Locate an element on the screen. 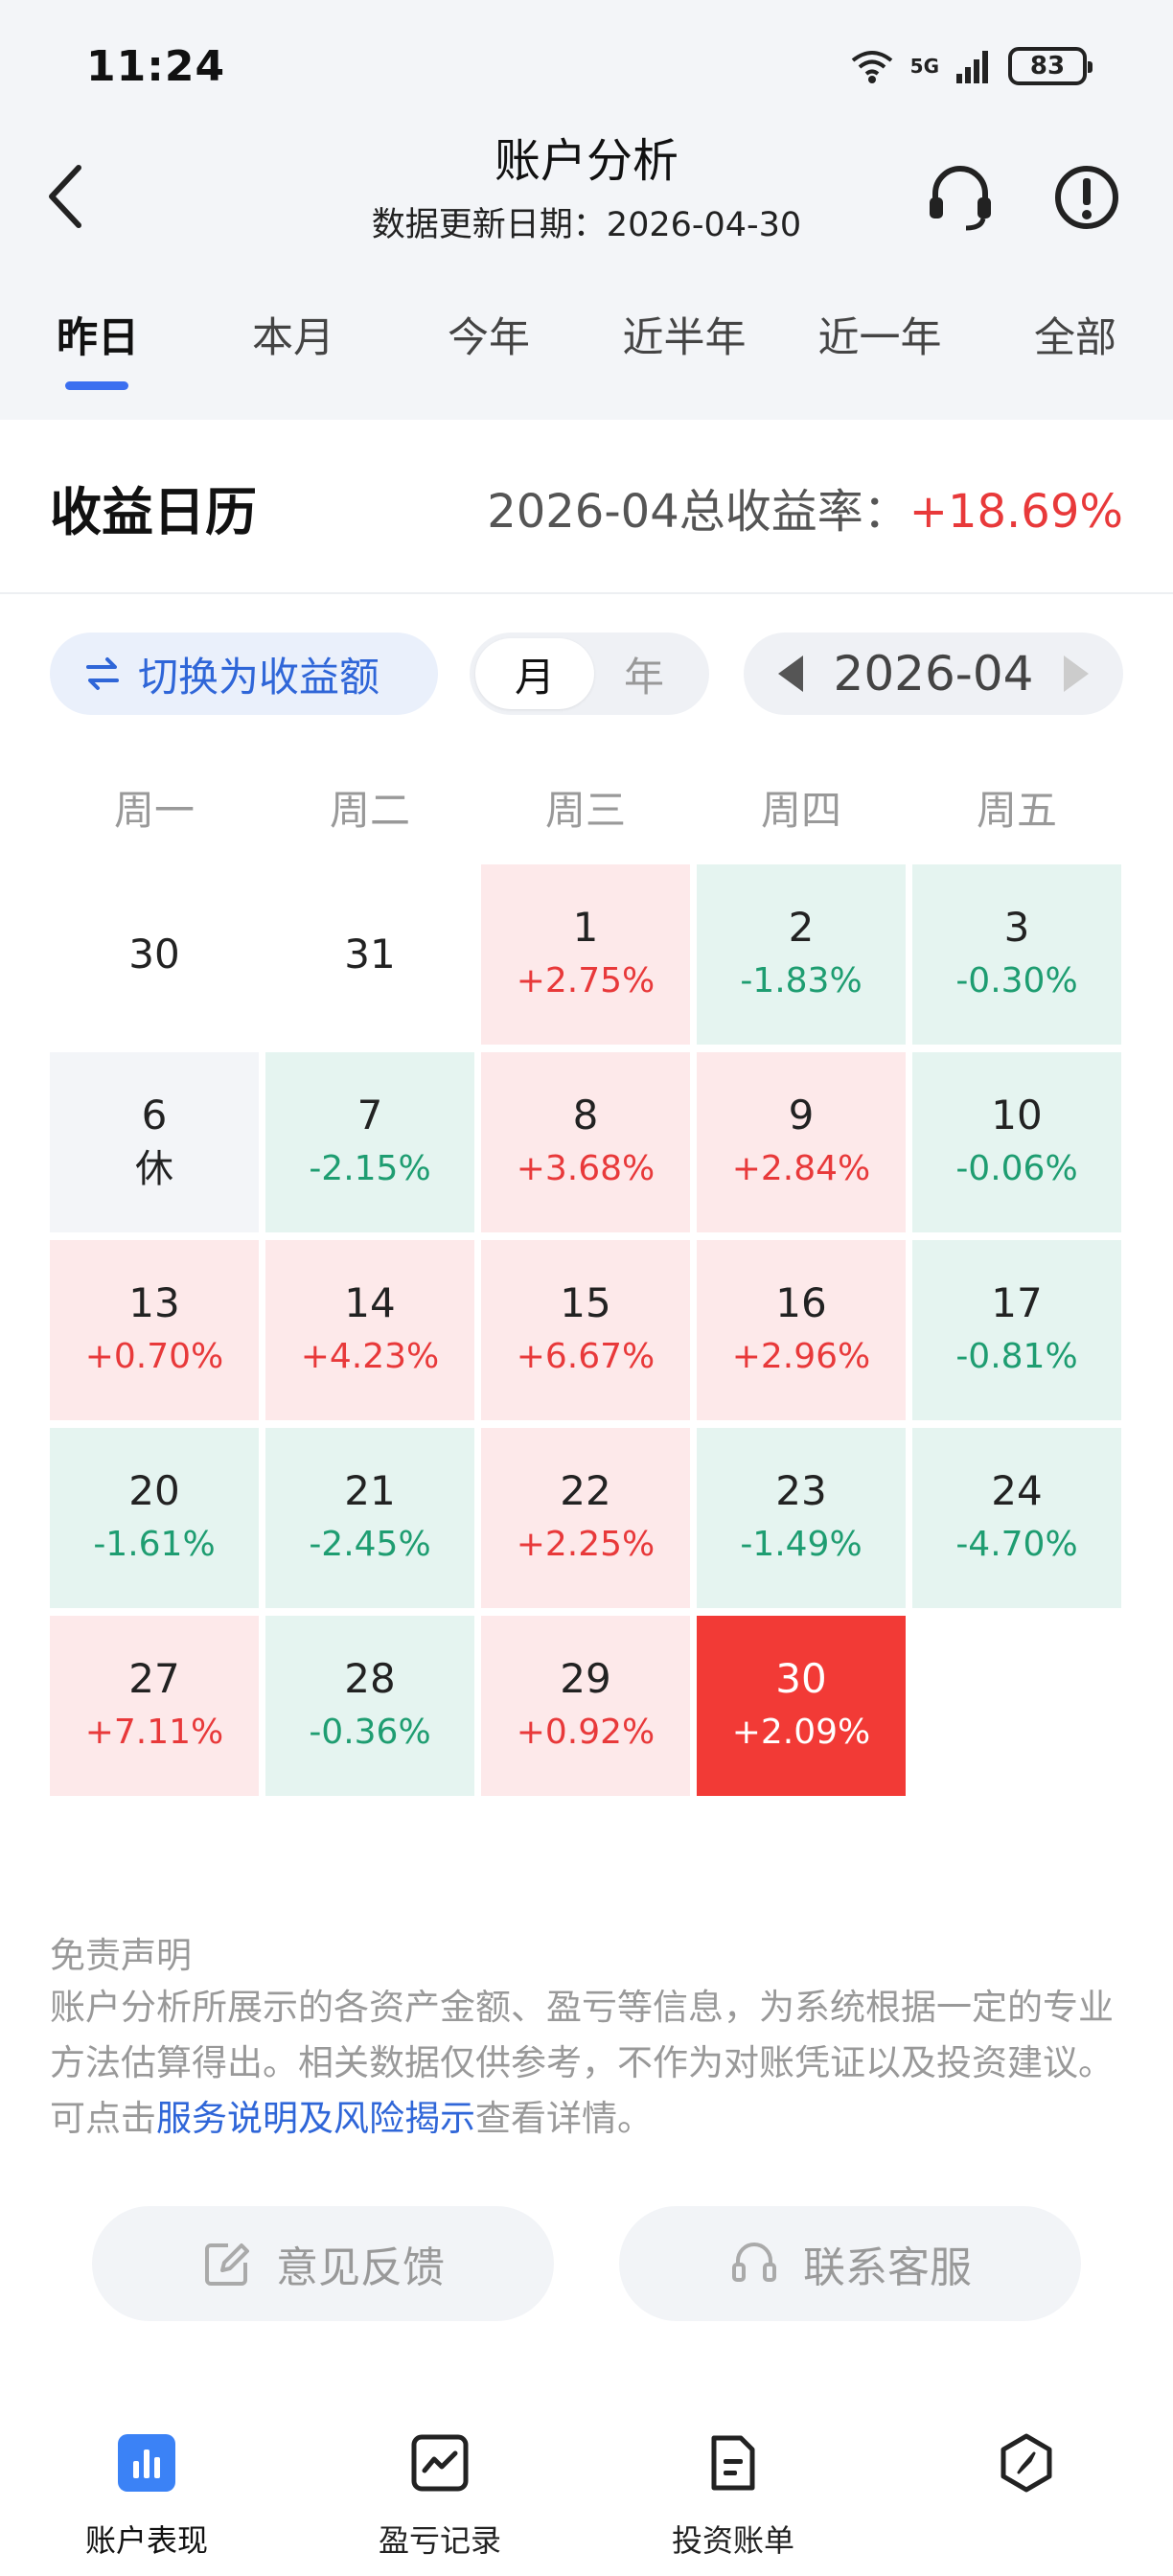 This screenshot has width=1173, height=2576. nav-label: 盈亏记录 is located at coordinates (439, 2540).